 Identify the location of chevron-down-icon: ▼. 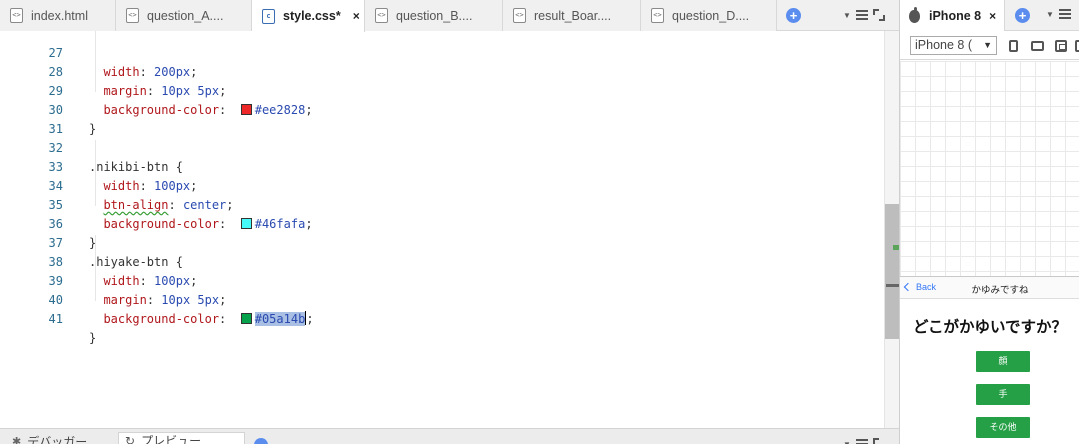
(987, 45).